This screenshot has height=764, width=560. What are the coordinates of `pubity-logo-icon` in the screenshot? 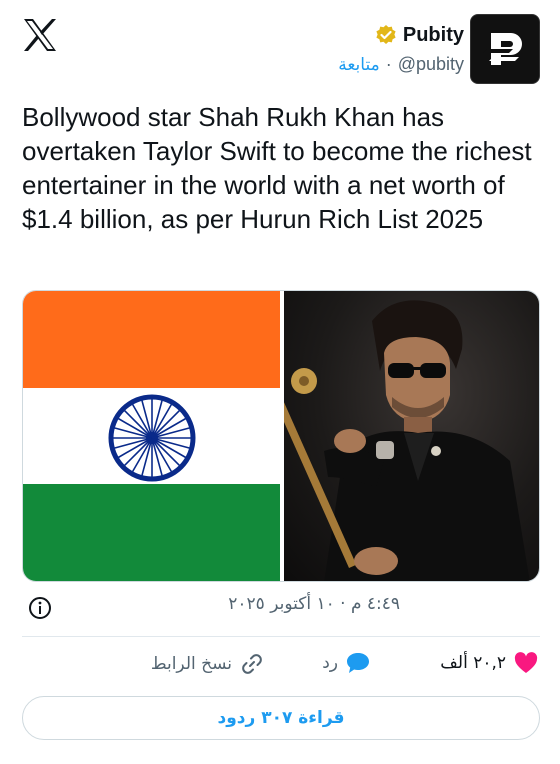 It's located at (502, 49).